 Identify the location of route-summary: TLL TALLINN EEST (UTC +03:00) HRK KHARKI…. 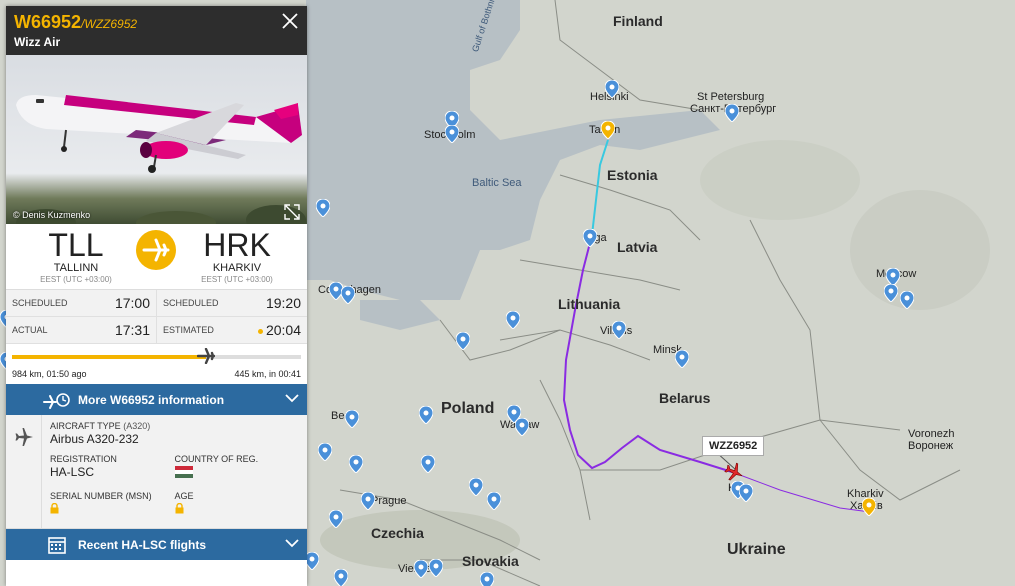
(156, 257).